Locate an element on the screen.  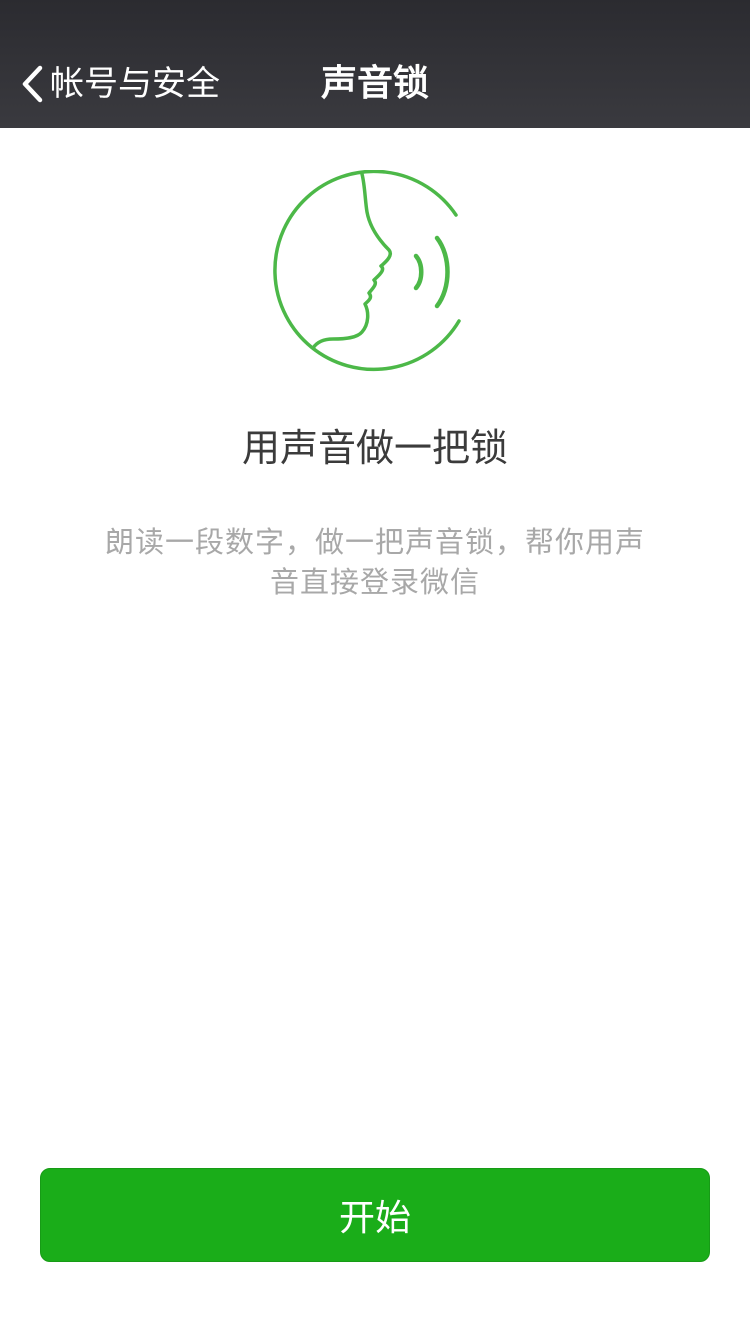
navigation-bar: 帐号与安全 声音锁 is located at coordinates (375, 64).